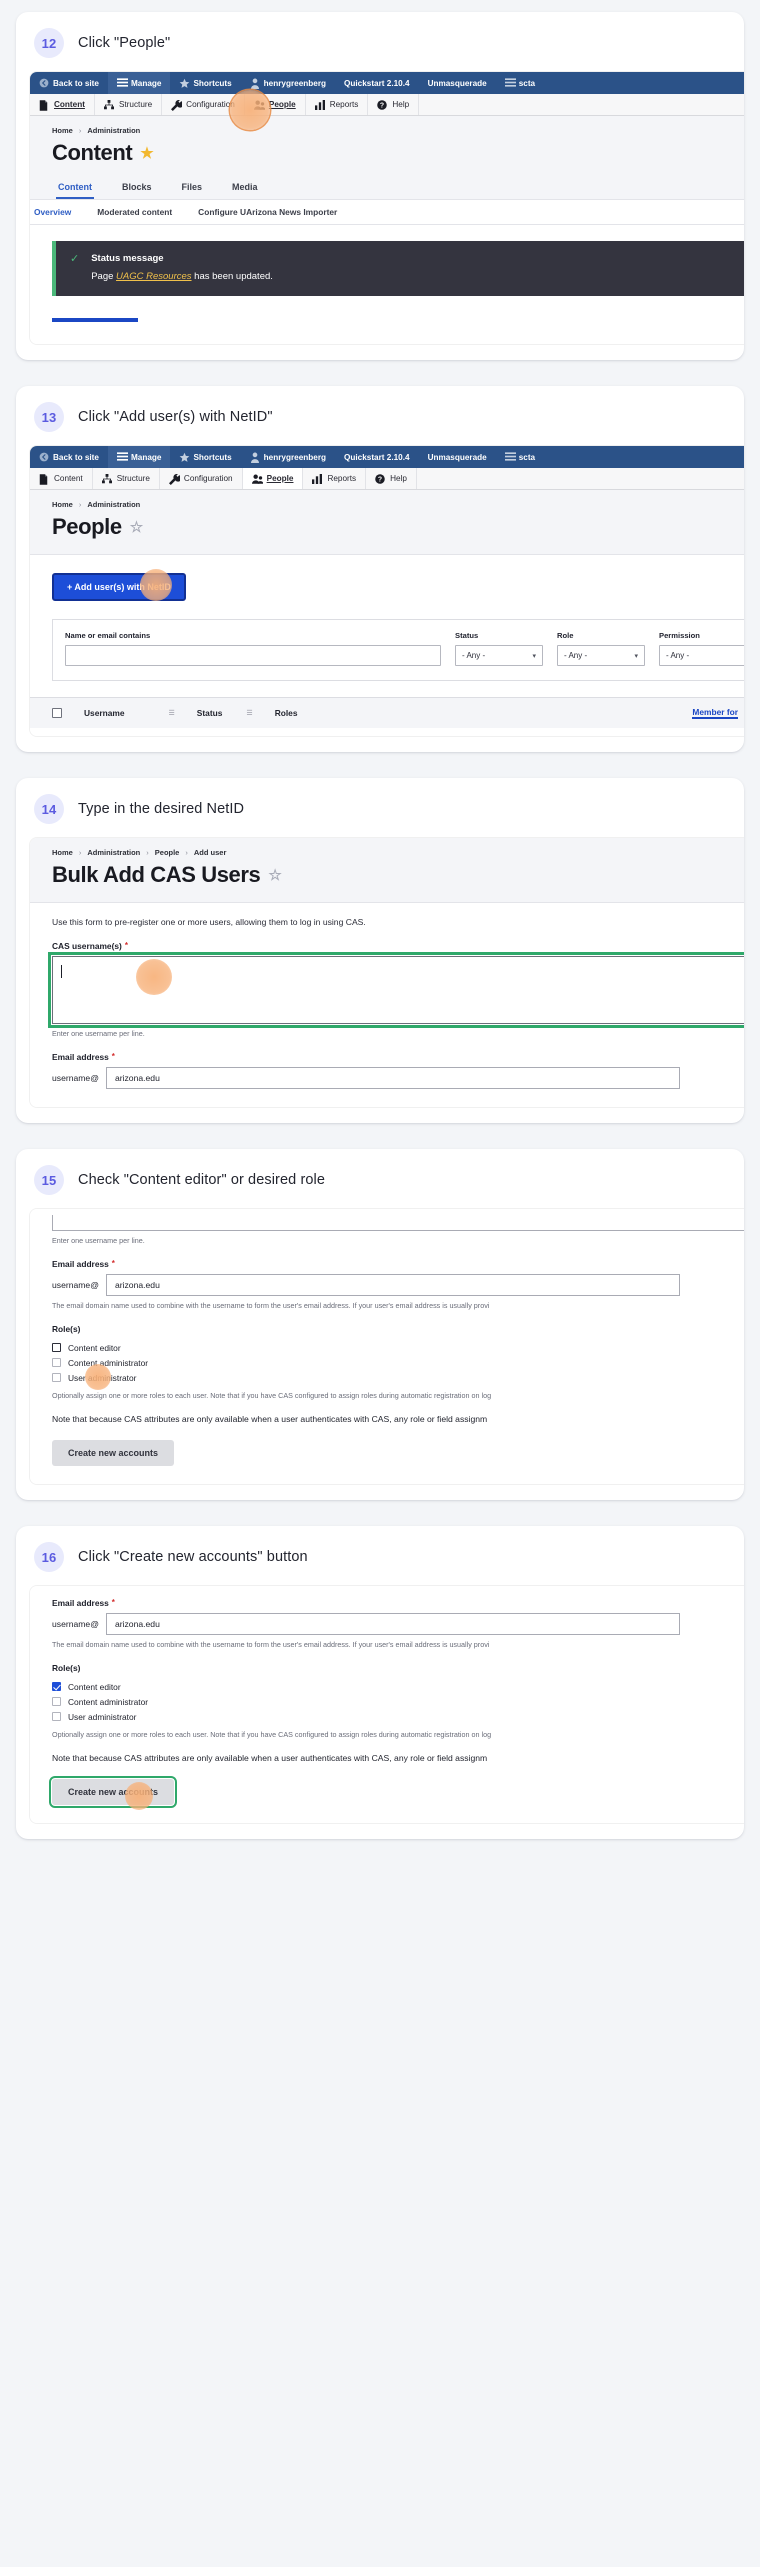 The width and height of the screenshot is (760, 2567). What do you see at coordinates (286, 713) in the screenshot?
I see `column-roles: Roles` at bounding box center [286, 713].